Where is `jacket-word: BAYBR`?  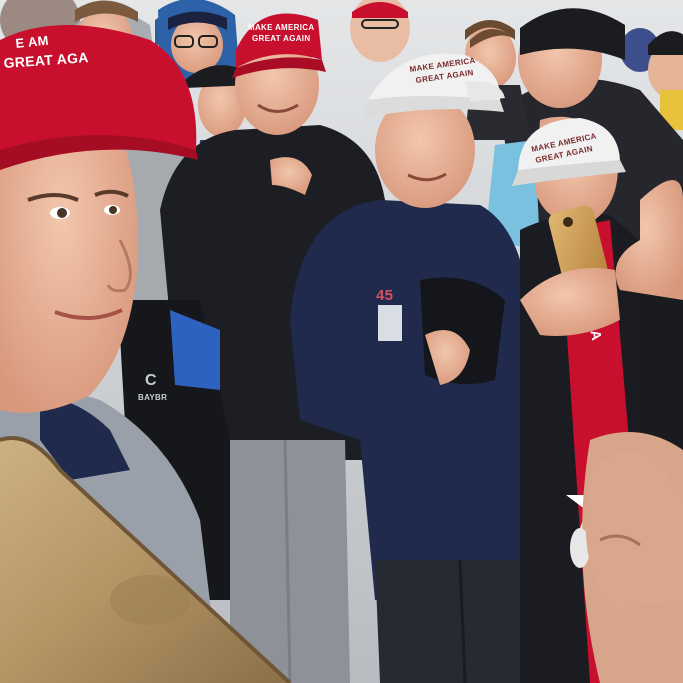
jacket-word: BAYBR is located at coordinates (152, 397).